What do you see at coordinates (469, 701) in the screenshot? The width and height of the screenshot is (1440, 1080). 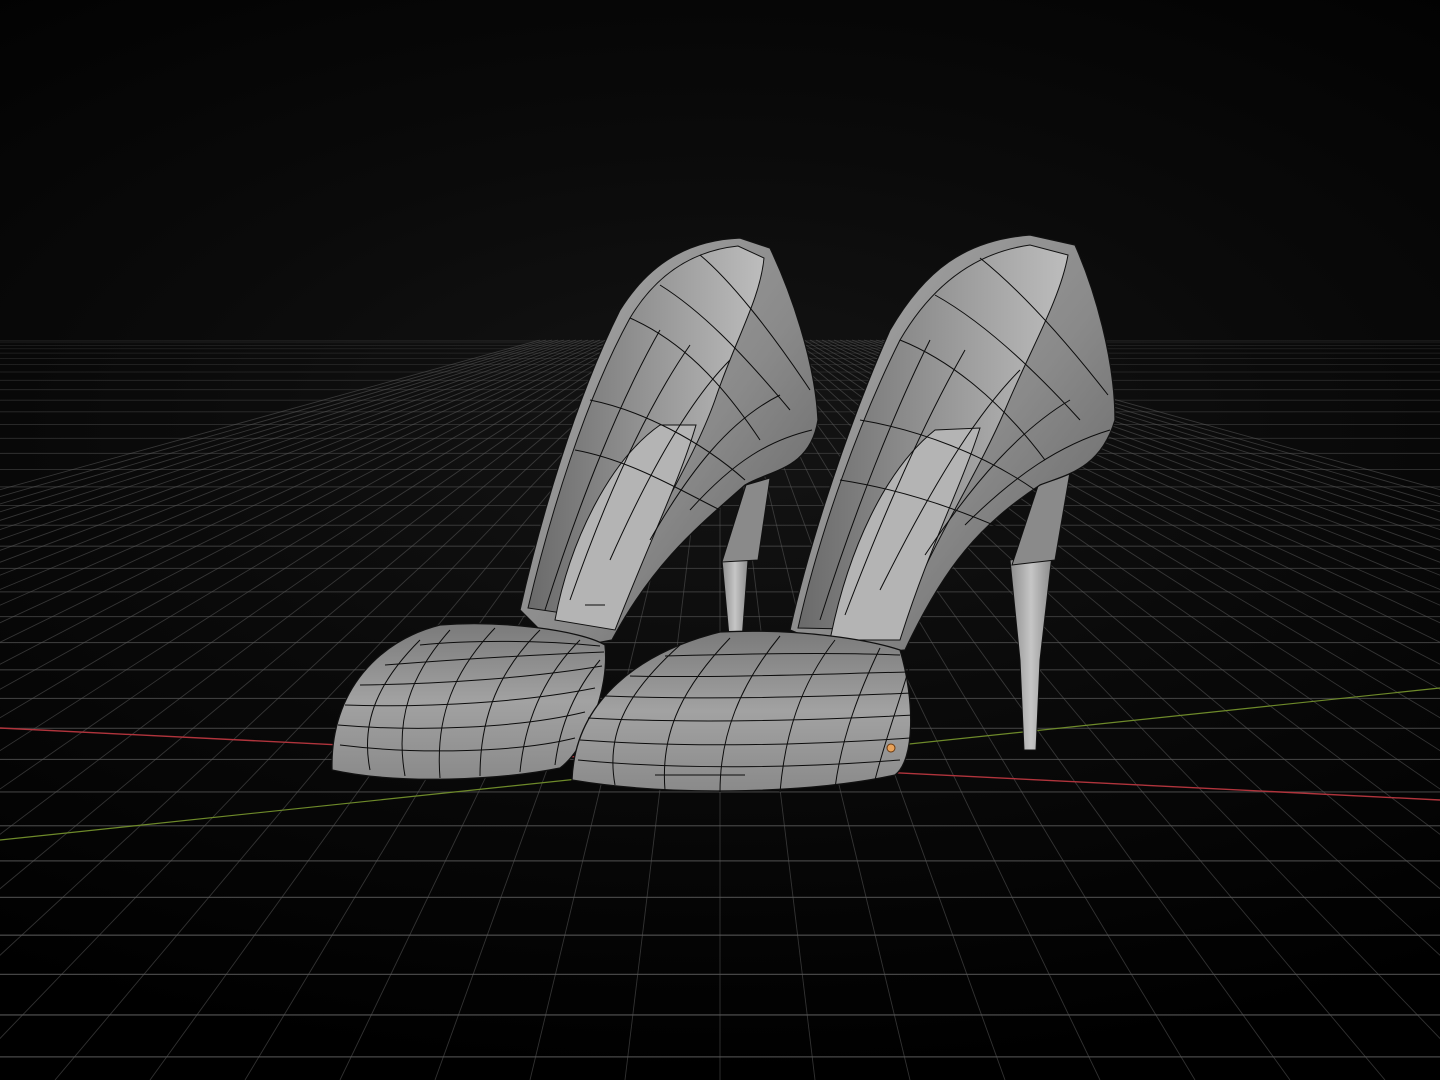 I see `left-shoe-toe` at bounding box center [469, 701].